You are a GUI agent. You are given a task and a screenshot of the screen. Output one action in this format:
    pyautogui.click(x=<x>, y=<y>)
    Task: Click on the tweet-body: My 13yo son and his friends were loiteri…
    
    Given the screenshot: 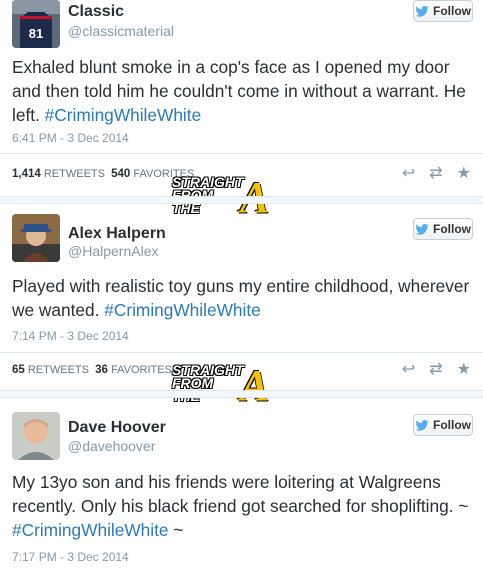 What is the action you would take?
    pyautogui.click(x=240, y=494)
    